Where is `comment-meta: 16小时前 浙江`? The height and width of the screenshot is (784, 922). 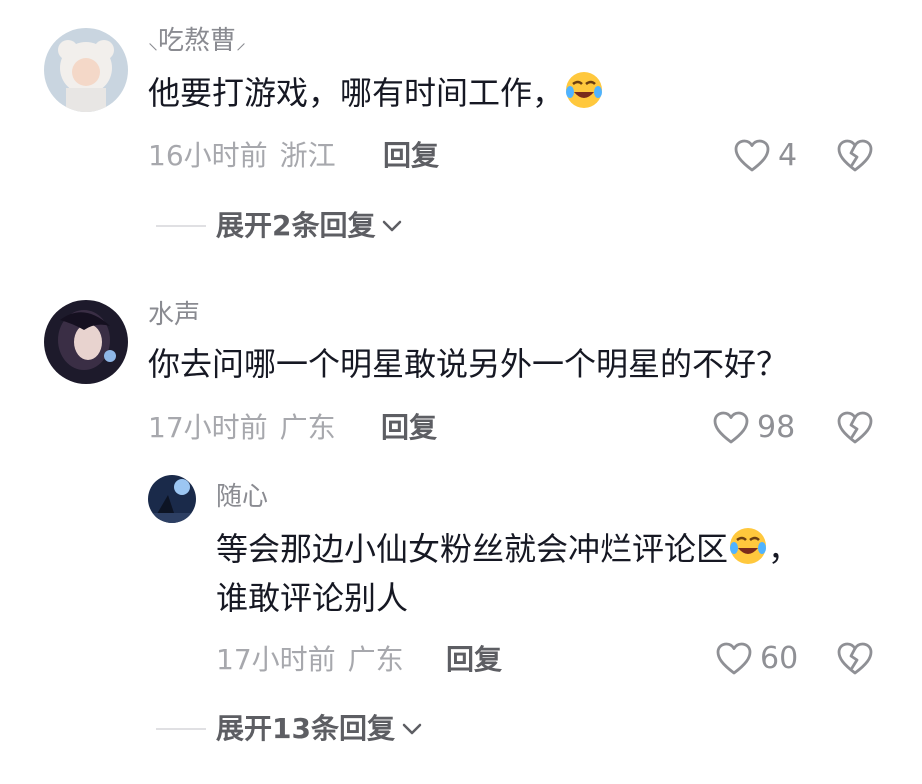
comment-meta: 16小时前 浙江 is located at coordinates (242, 156).